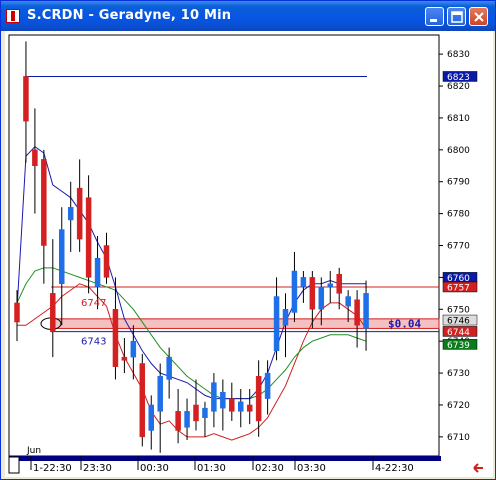 This screenshot has height=480, width=496. Describe the element at coordinates (458, 333) in the screenshot. I see `price-tag-label: 6744` at that location.